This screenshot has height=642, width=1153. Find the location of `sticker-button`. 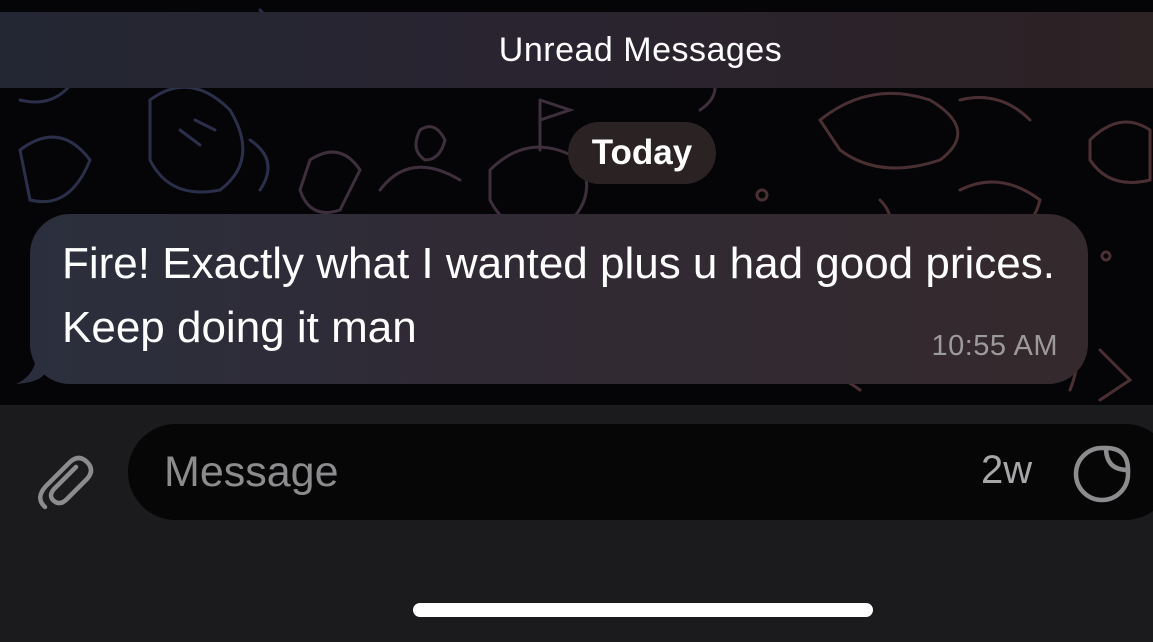

sticker-button is located at coordinates (1102, 474).